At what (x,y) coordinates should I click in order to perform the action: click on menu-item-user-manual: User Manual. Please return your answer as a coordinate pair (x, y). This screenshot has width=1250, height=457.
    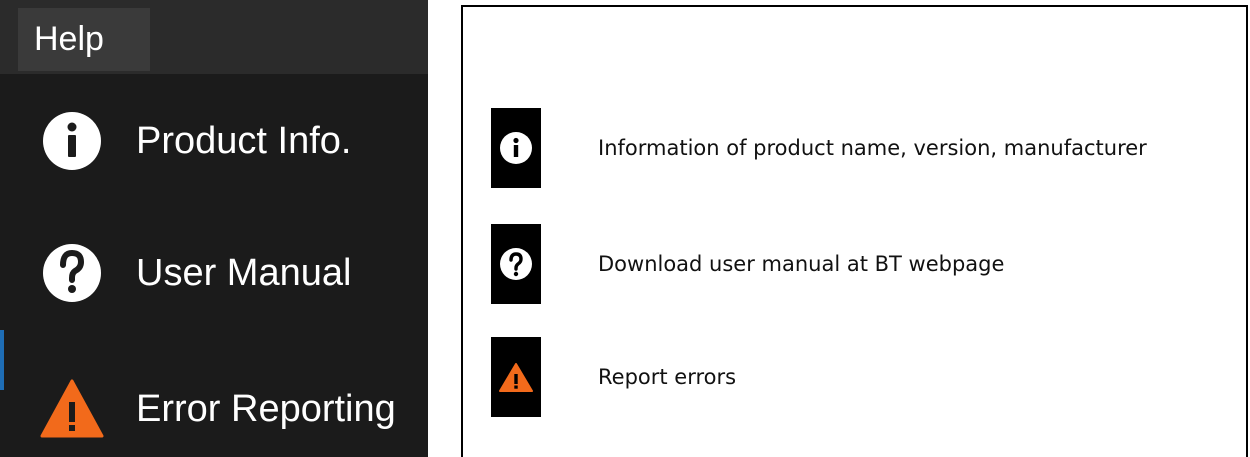
    Looking at the image, I should click on (214, 273).